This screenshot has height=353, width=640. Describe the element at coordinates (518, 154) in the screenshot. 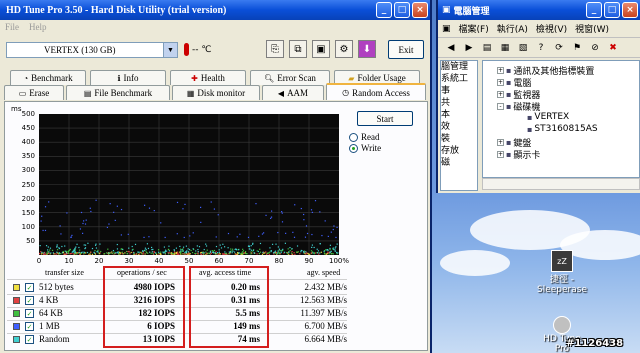

I see `tree-item: + ▪ 顯示卡` at that location.